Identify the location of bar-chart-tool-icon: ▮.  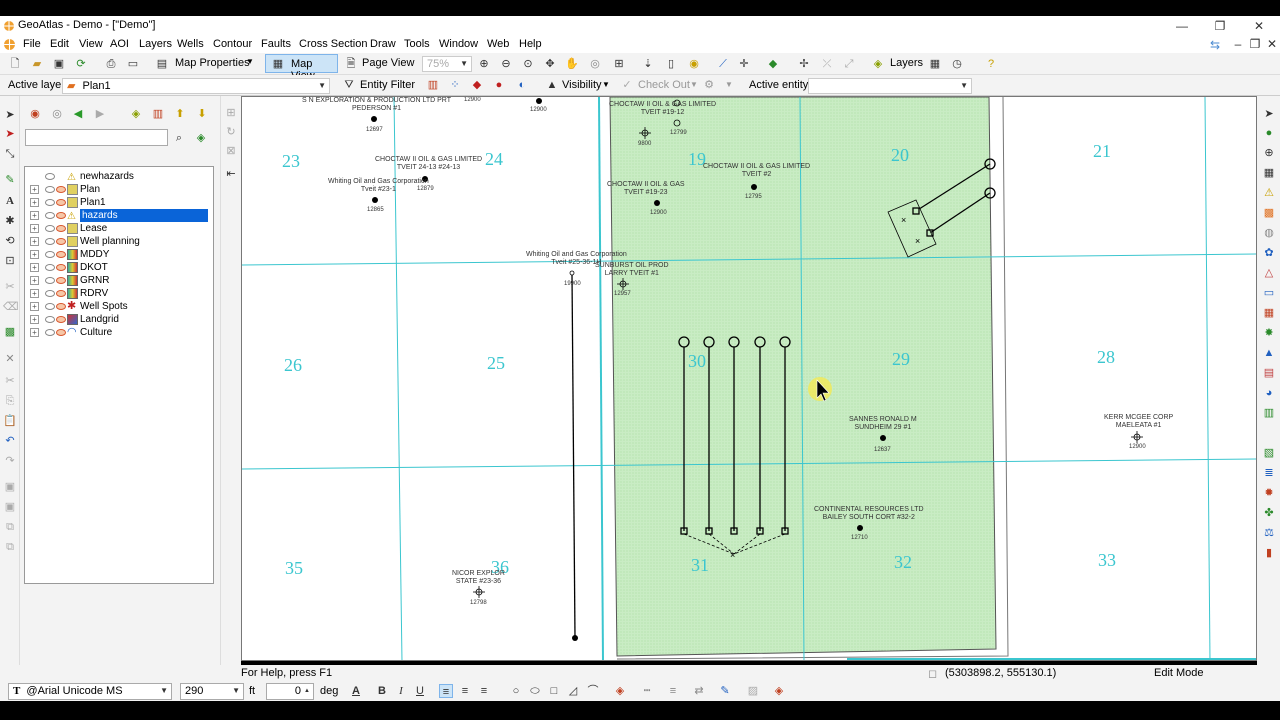
(1269, 553).